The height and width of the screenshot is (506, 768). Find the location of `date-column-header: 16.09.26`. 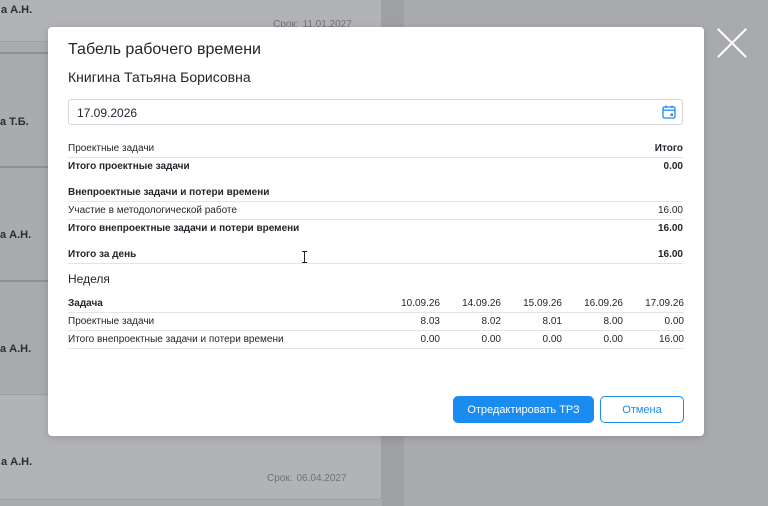

date-column-header: 16.09.26 is located at coordinates (592, 304).